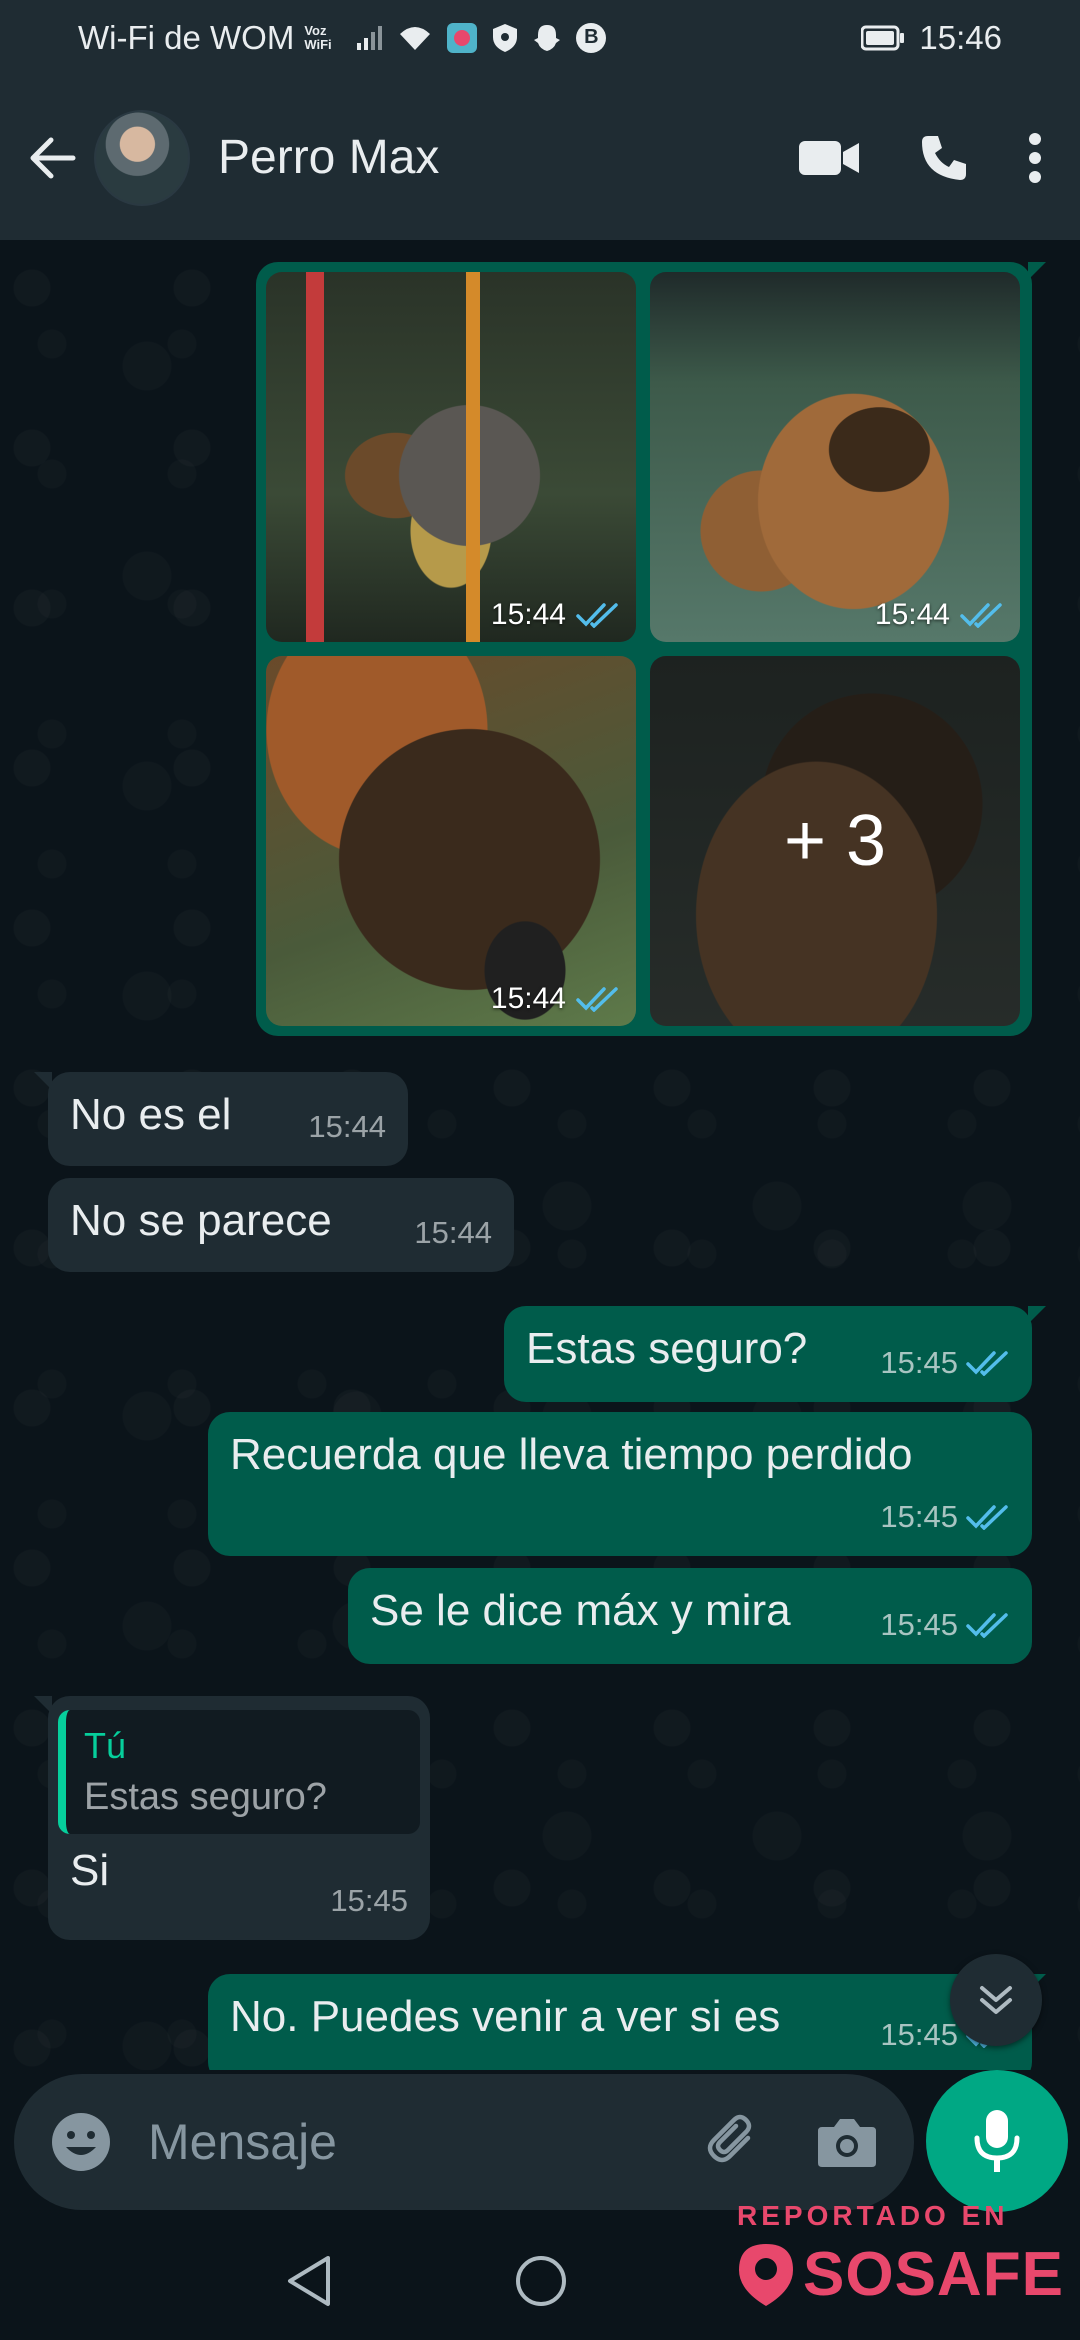 Image resolution: width=1080 pixels, height=2340 pixels. What do you see at coordinates (462, 37) in the screenshot?
I see `app-notification-icon` at bounding box center [462, 37].